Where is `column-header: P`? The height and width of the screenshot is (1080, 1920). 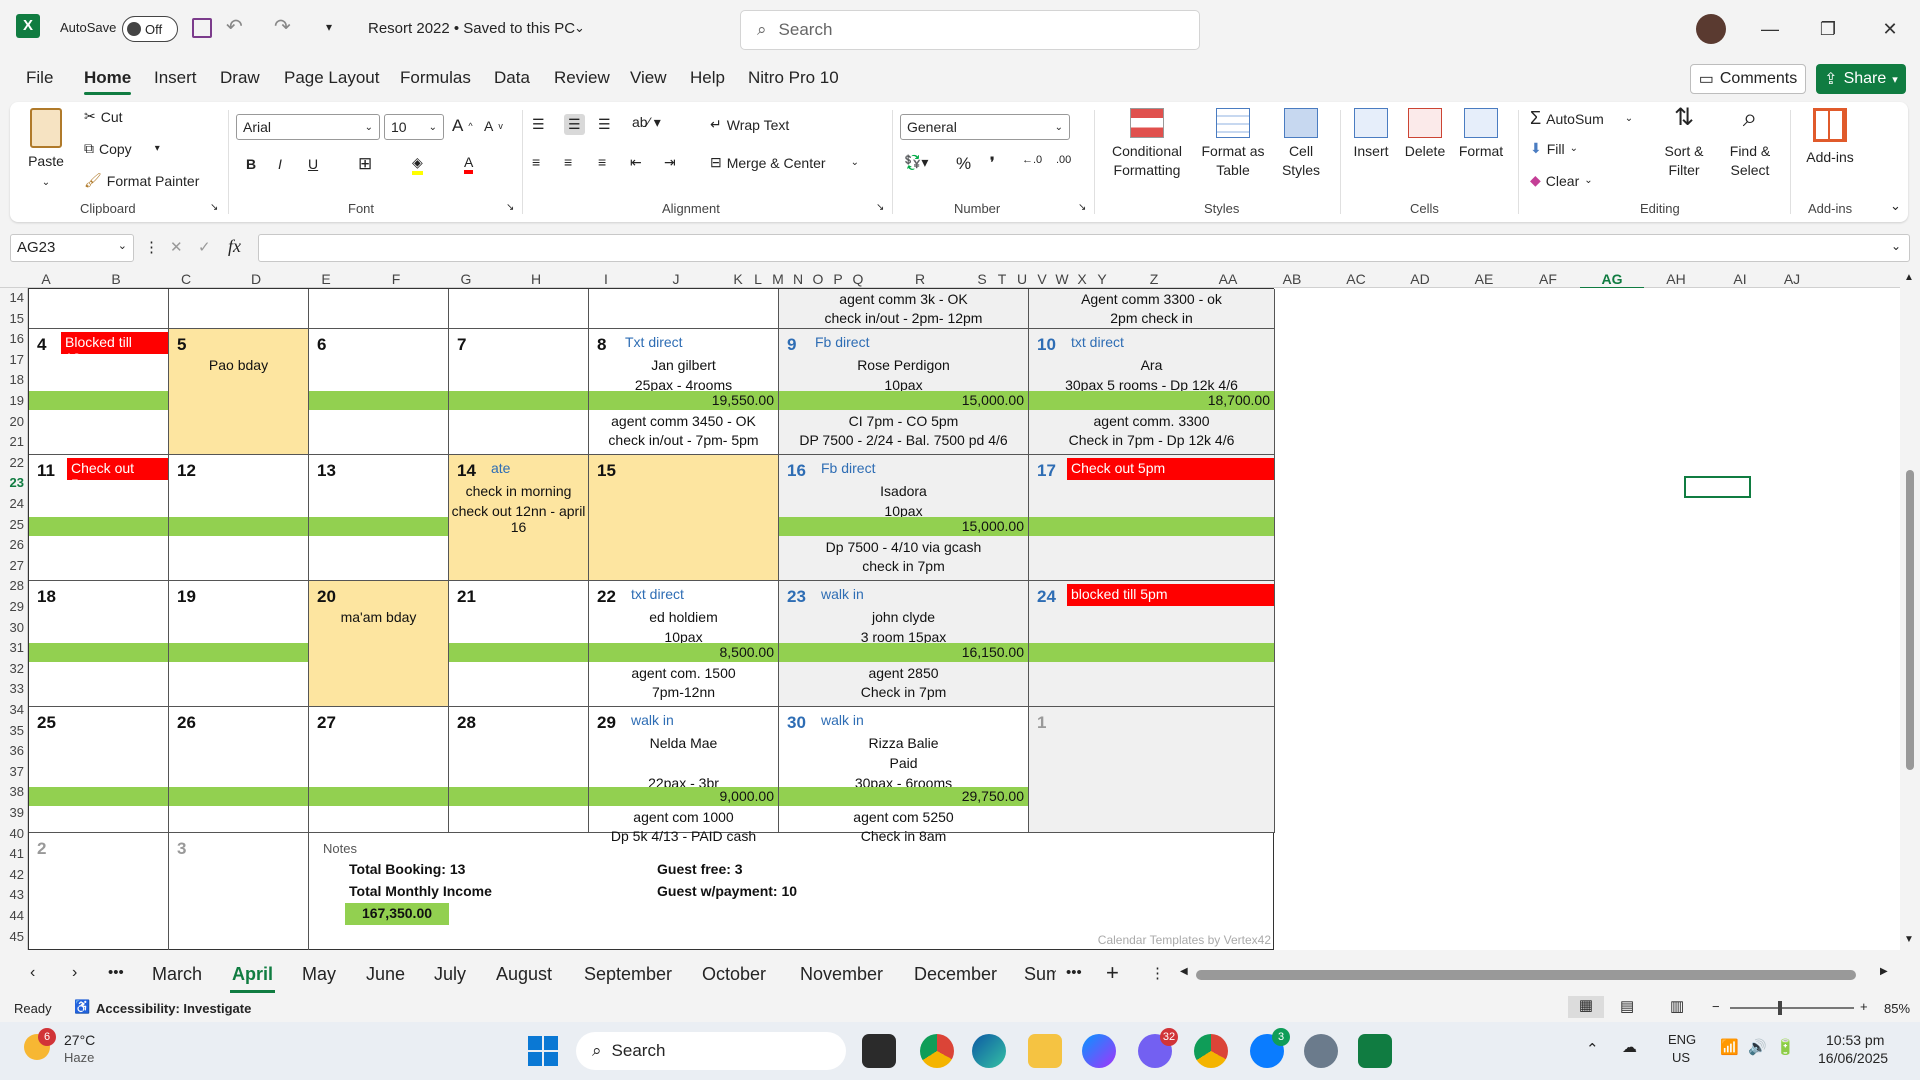 column-header: P is located at coordinates (838, 279).